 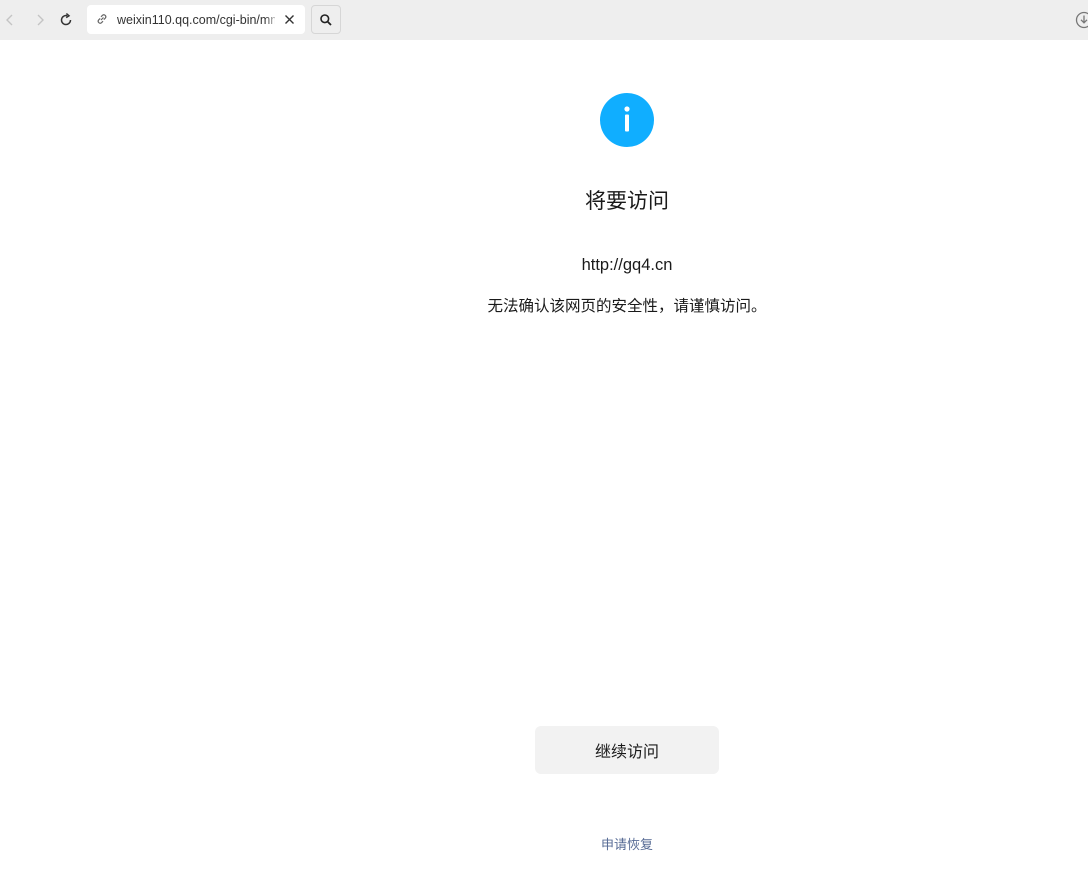 What do you see at coordinates (627, 846) in the screenshot?
I see `appeal-link: 申请恢复` at bounding box center [627, 846].